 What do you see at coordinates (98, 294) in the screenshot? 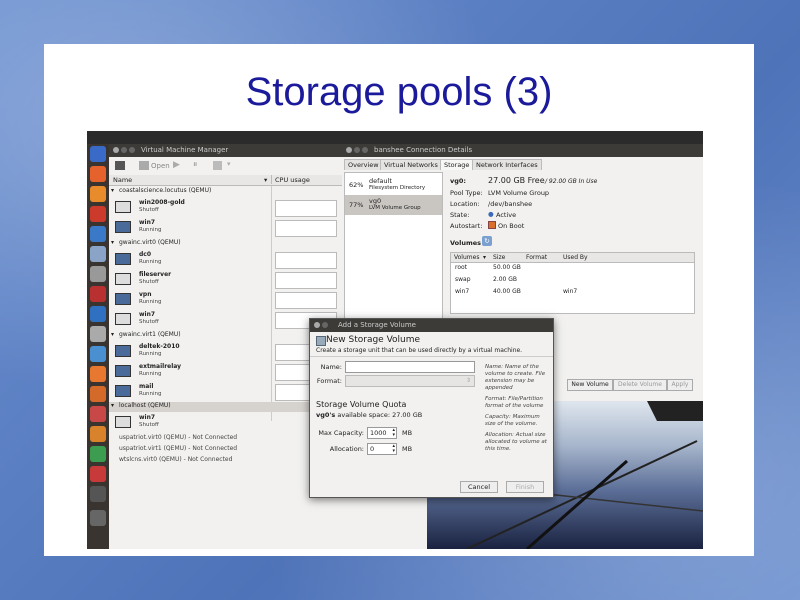
I see `app-icon` at bounding box center [98, 294].